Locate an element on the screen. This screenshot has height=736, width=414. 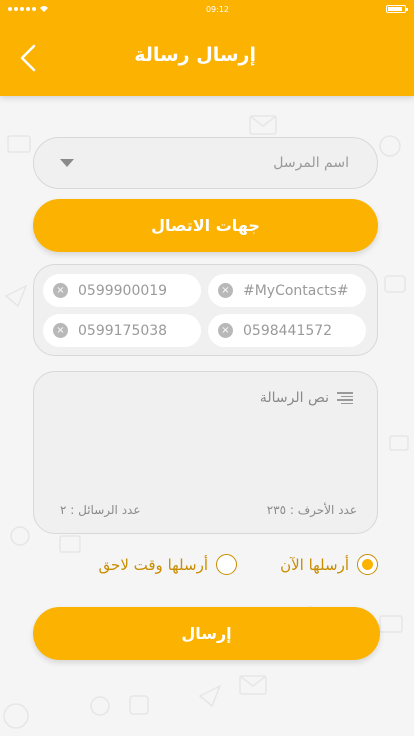
recipient-text: 0598441572 is located at coordinates (288, 330).